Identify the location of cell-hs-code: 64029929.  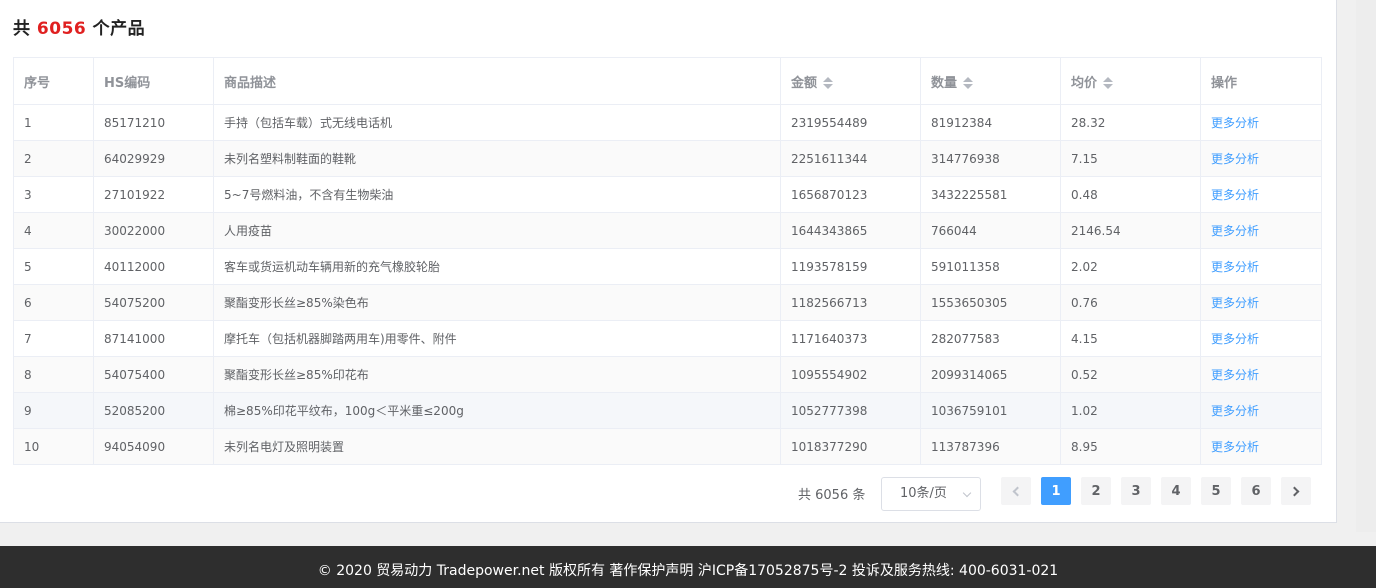
(153, 158).